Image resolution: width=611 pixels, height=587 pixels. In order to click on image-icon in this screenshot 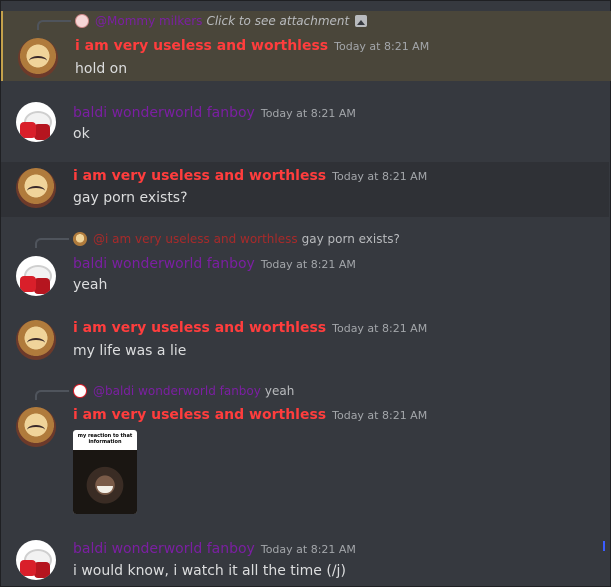, I will do `click(361, 21)`.